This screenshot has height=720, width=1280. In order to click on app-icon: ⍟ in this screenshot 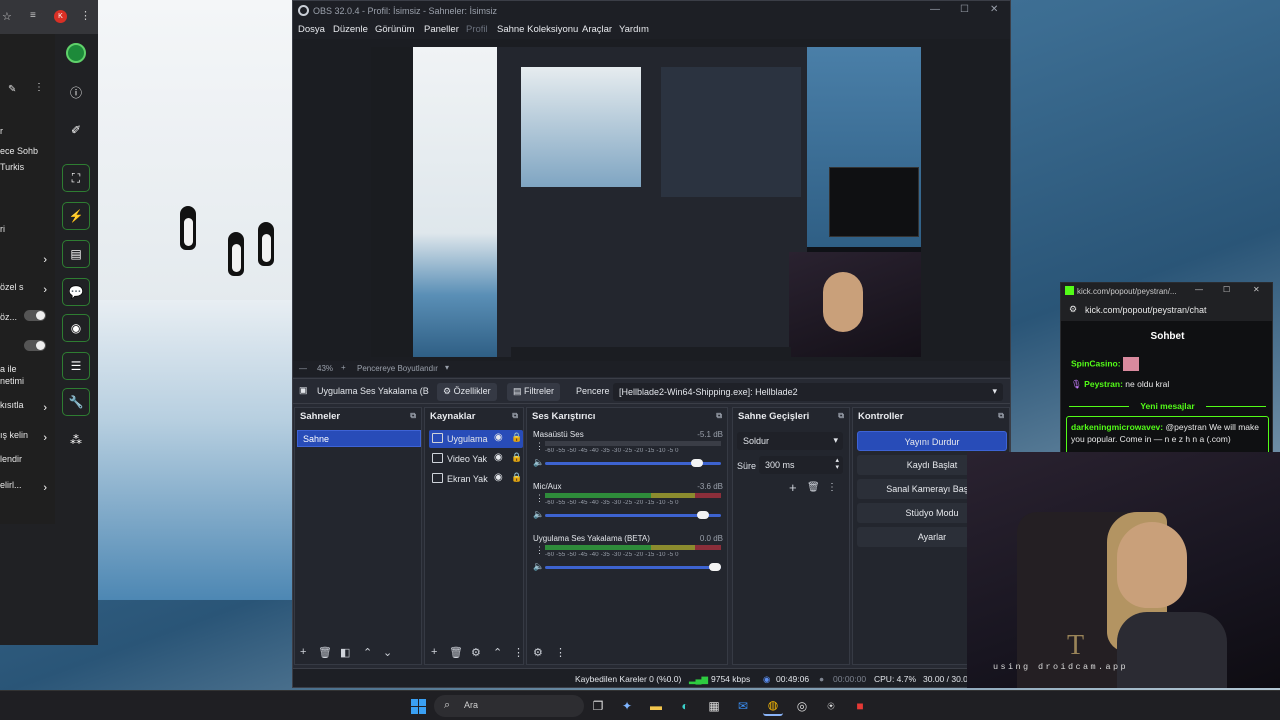, I will do `click(831, 706)`.